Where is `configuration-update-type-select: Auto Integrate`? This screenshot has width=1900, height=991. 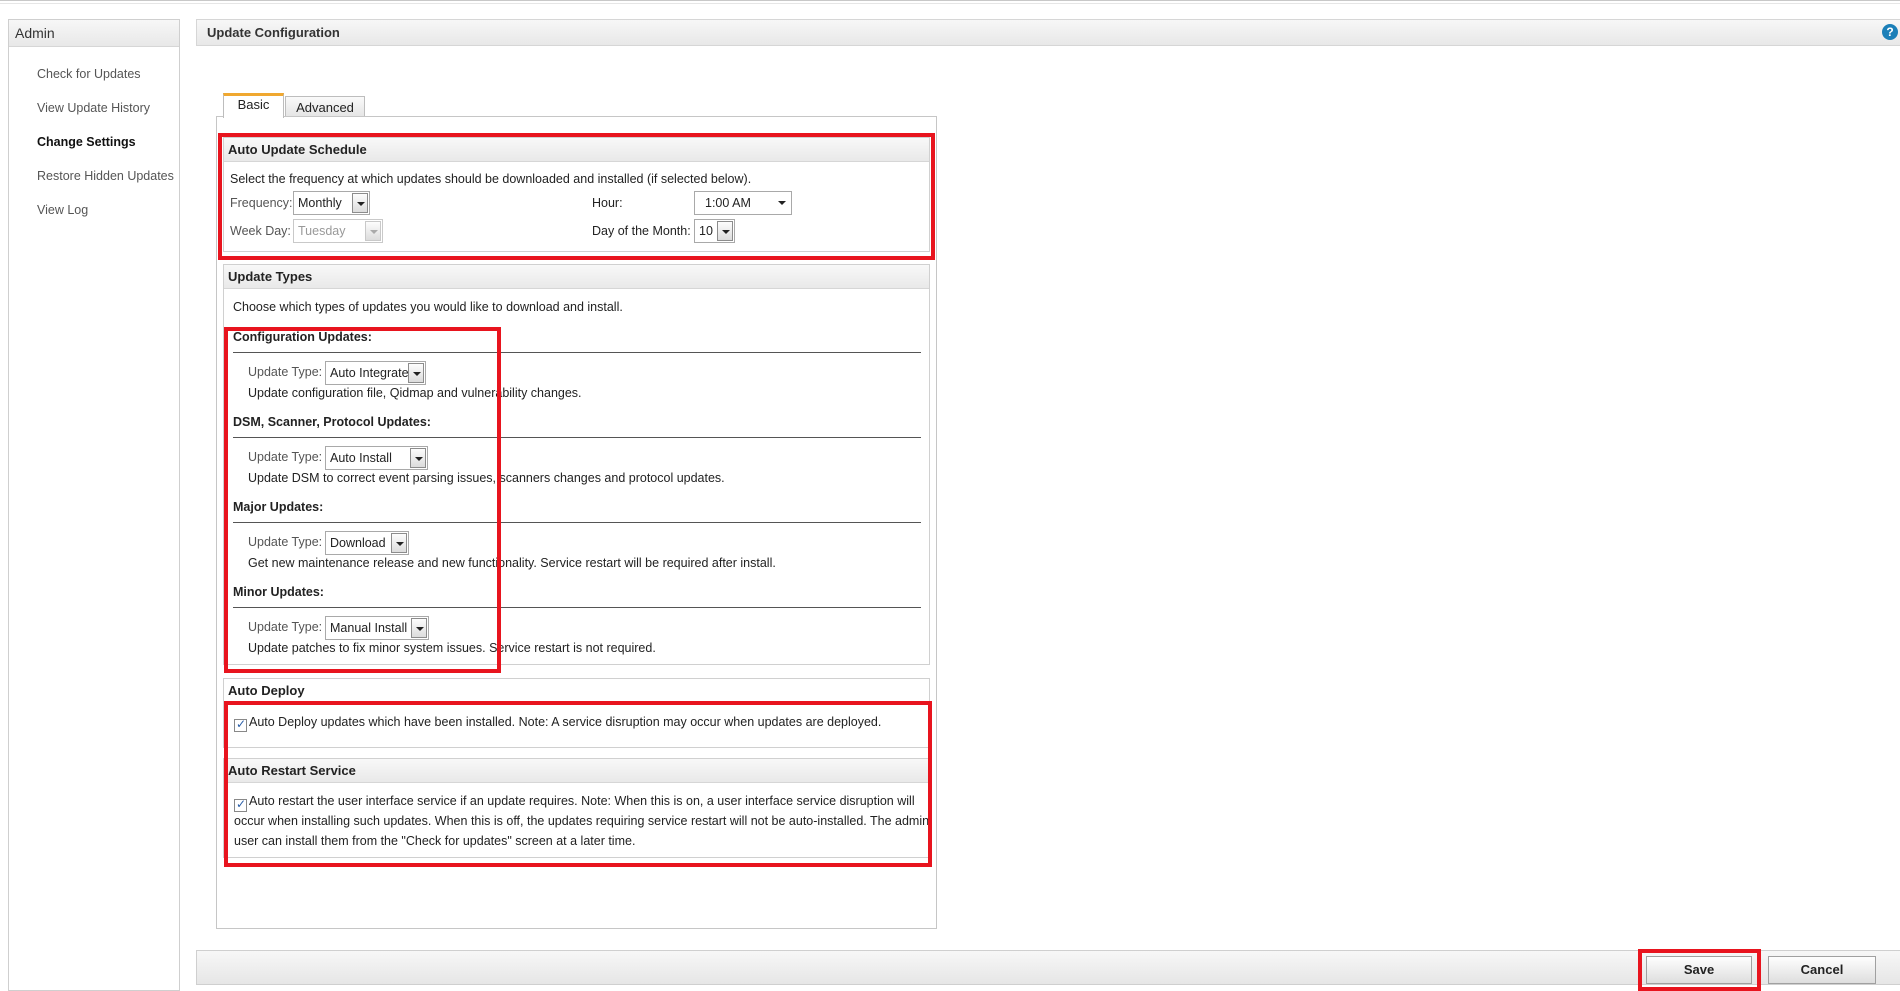 configuration-update-type-select: Auto Integrate is located at coordinates (375, 373).